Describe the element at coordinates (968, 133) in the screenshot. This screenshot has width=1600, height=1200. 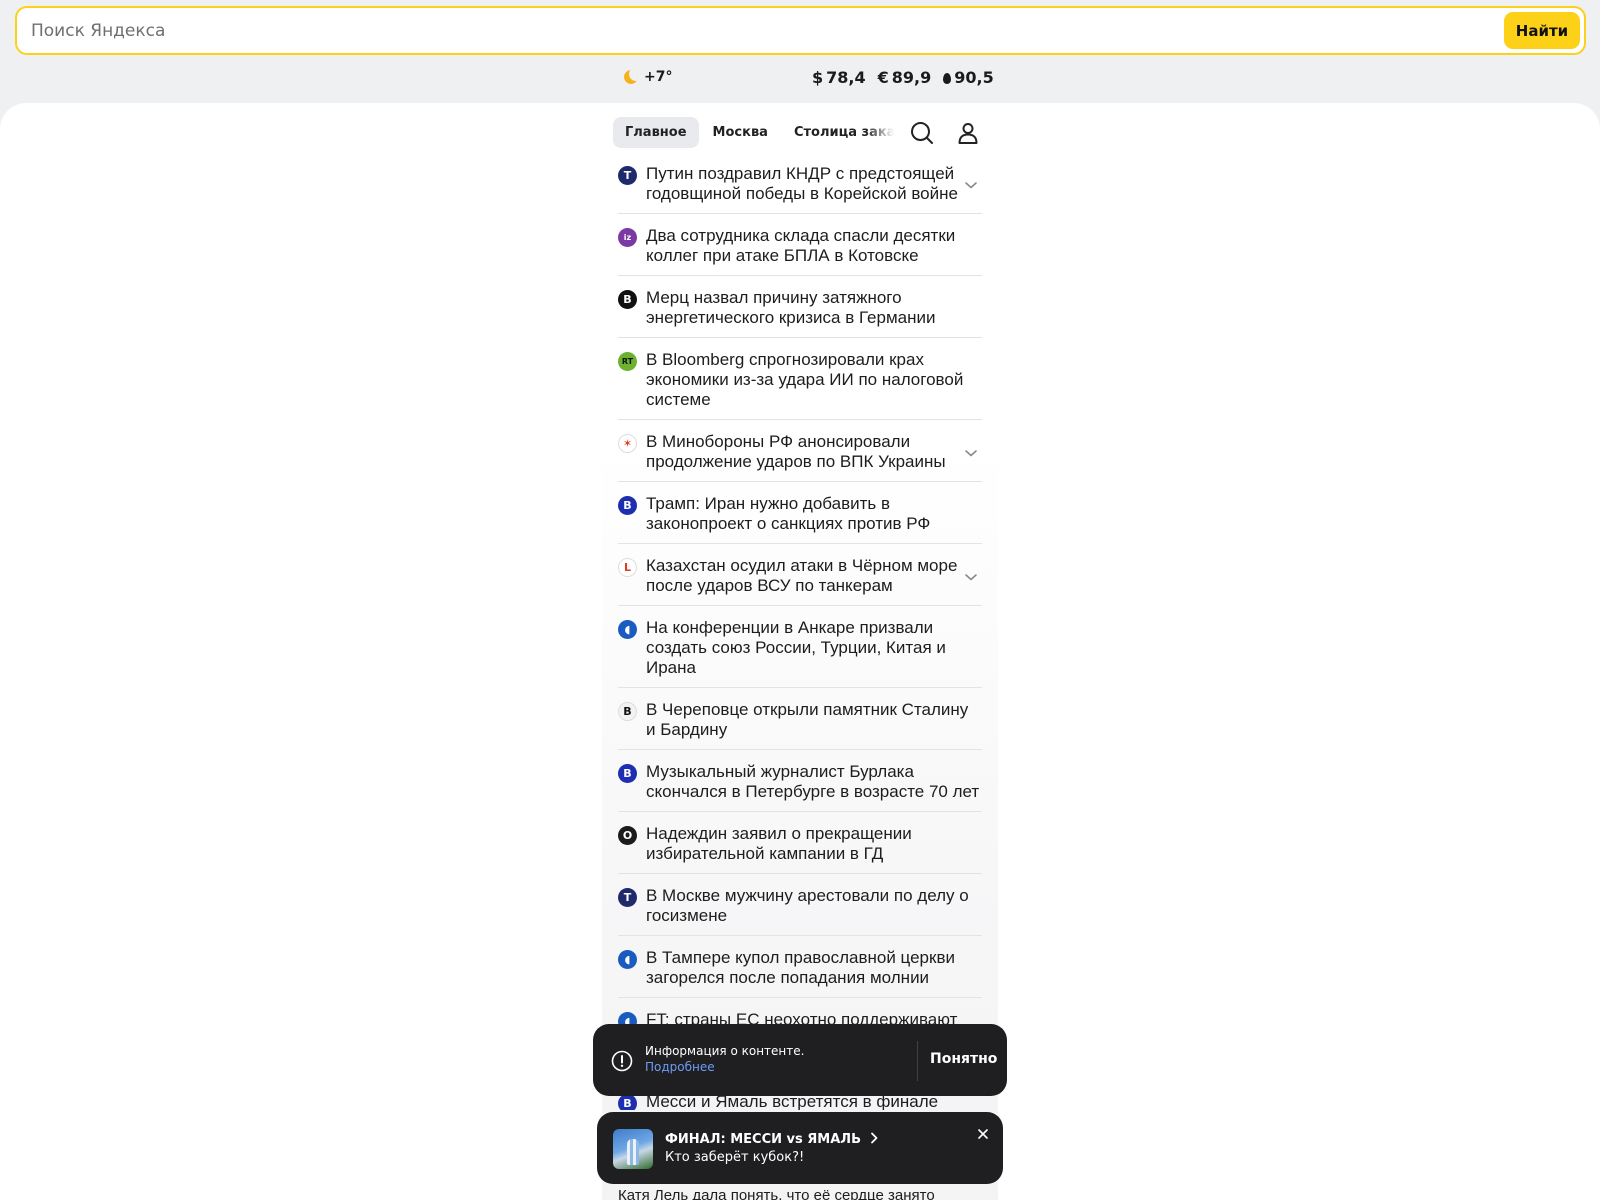
I see `user-icon` at that location.